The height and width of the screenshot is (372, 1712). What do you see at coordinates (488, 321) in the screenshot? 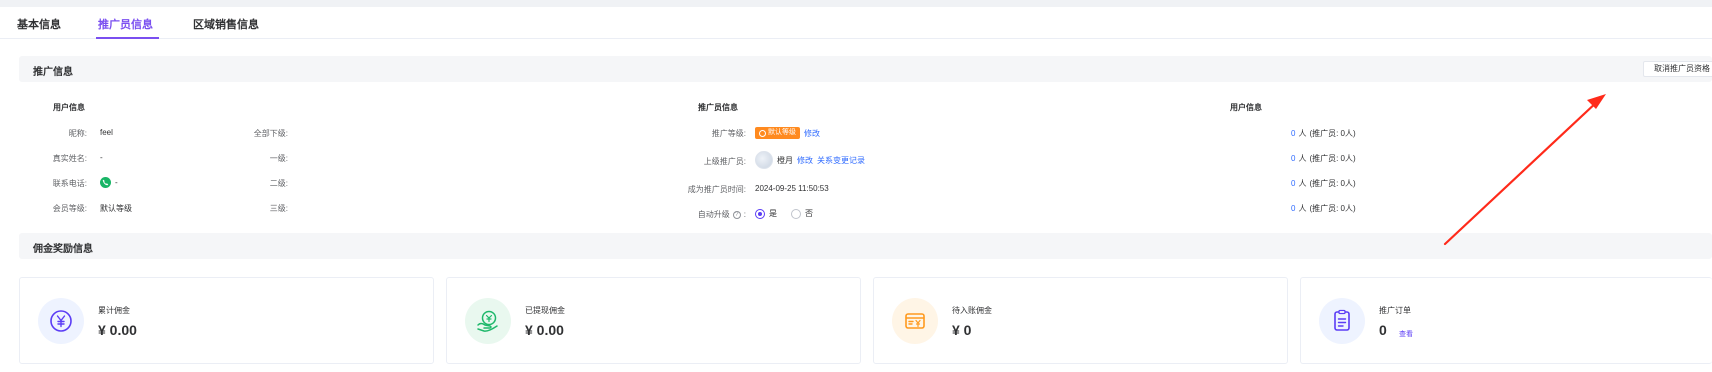
I see `hand-coin-icon` at bounding box center [488, 321].